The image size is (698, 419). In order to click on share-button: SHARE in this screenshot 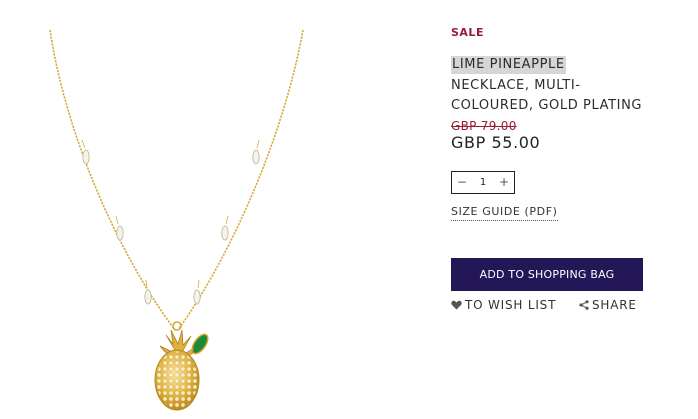, I will do `click(608, 305)`.